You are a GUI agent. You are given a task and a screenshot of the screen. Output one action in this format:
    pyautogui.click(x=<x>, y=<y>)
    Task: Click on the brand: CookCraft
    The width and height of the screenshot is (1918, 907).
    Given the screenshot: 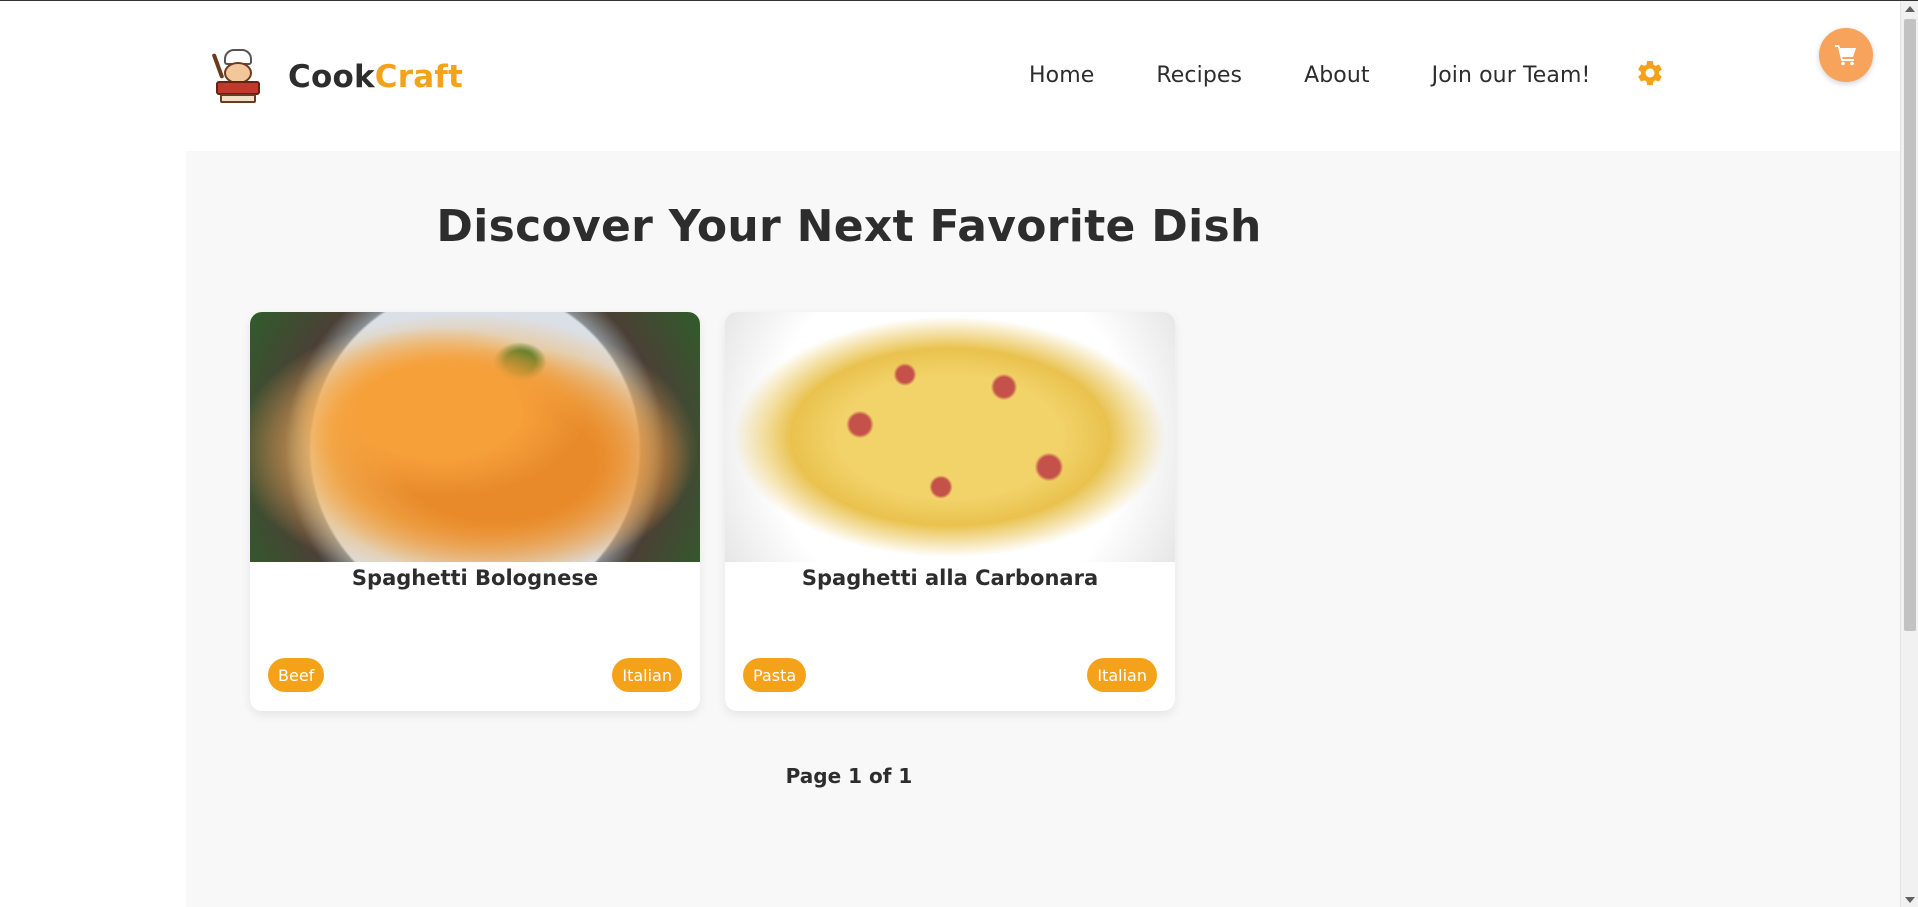 What is the action you would take?
    pyautogui.click(x=337, y=77)
    